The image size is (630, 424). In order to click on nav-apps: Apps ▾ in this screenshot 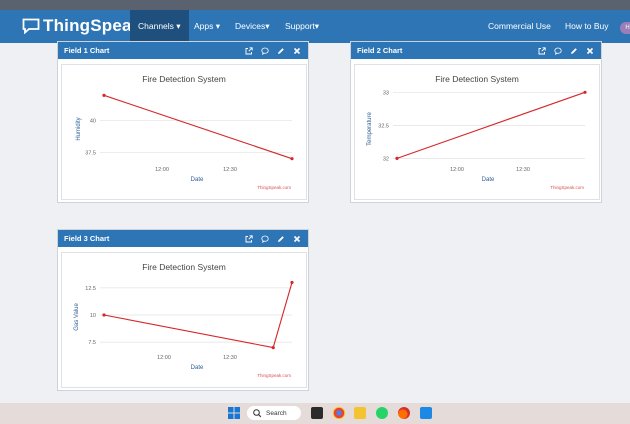, I will do `click(207, 26)`.